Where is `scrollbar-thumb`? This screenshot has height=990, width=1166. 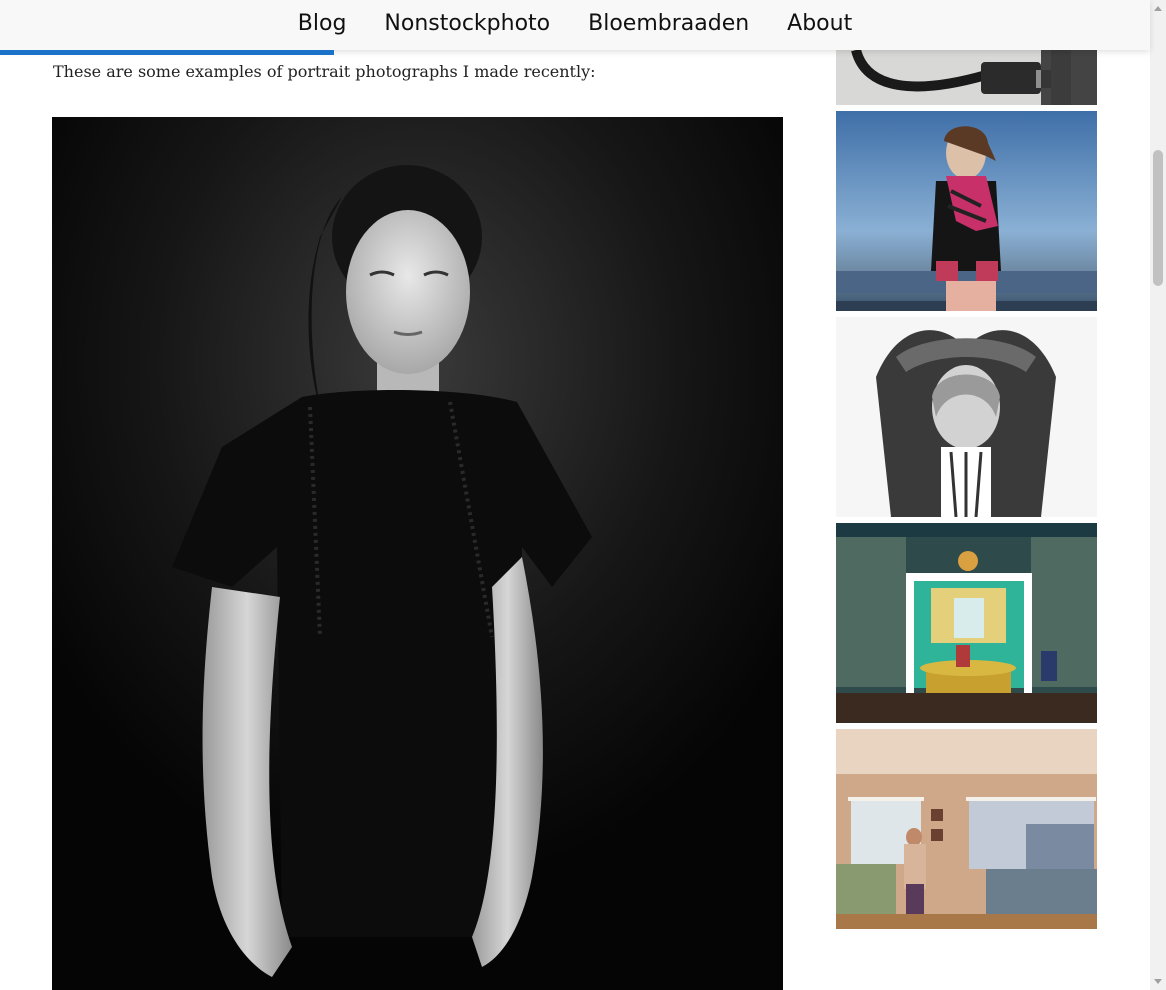
scrollbar-thumb is located at coordinates (1158, 218).